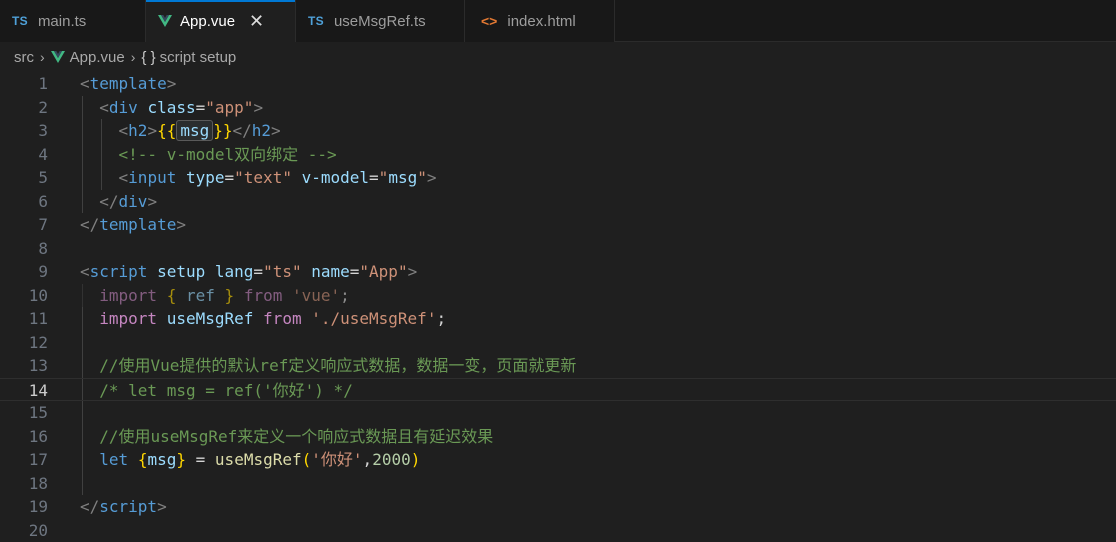 The image size is (1116, 542). What do you see at coordinates (24, 202) in the screenshot?
I see `line-number: 6` at bounding box center [24, 202].